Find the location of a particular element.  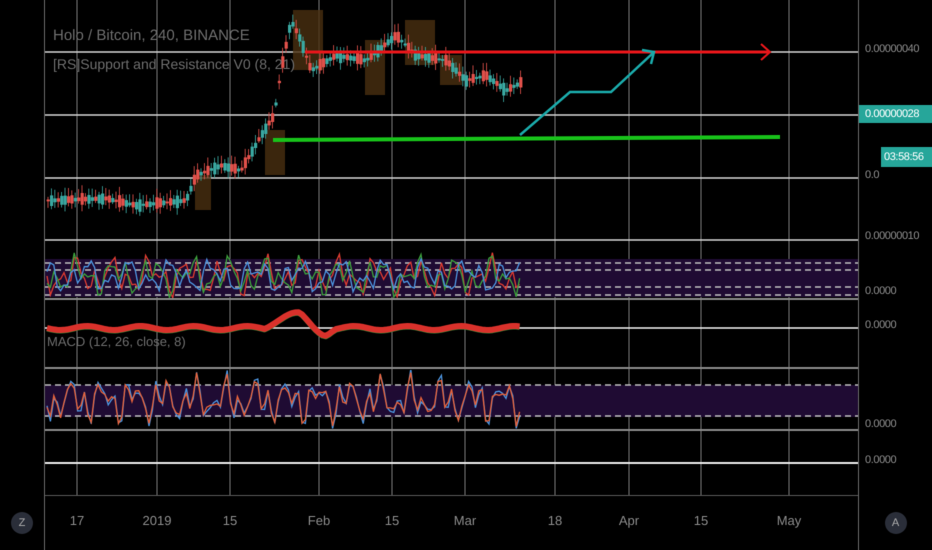

time-label: 17 is located at coordinates (77, 520).